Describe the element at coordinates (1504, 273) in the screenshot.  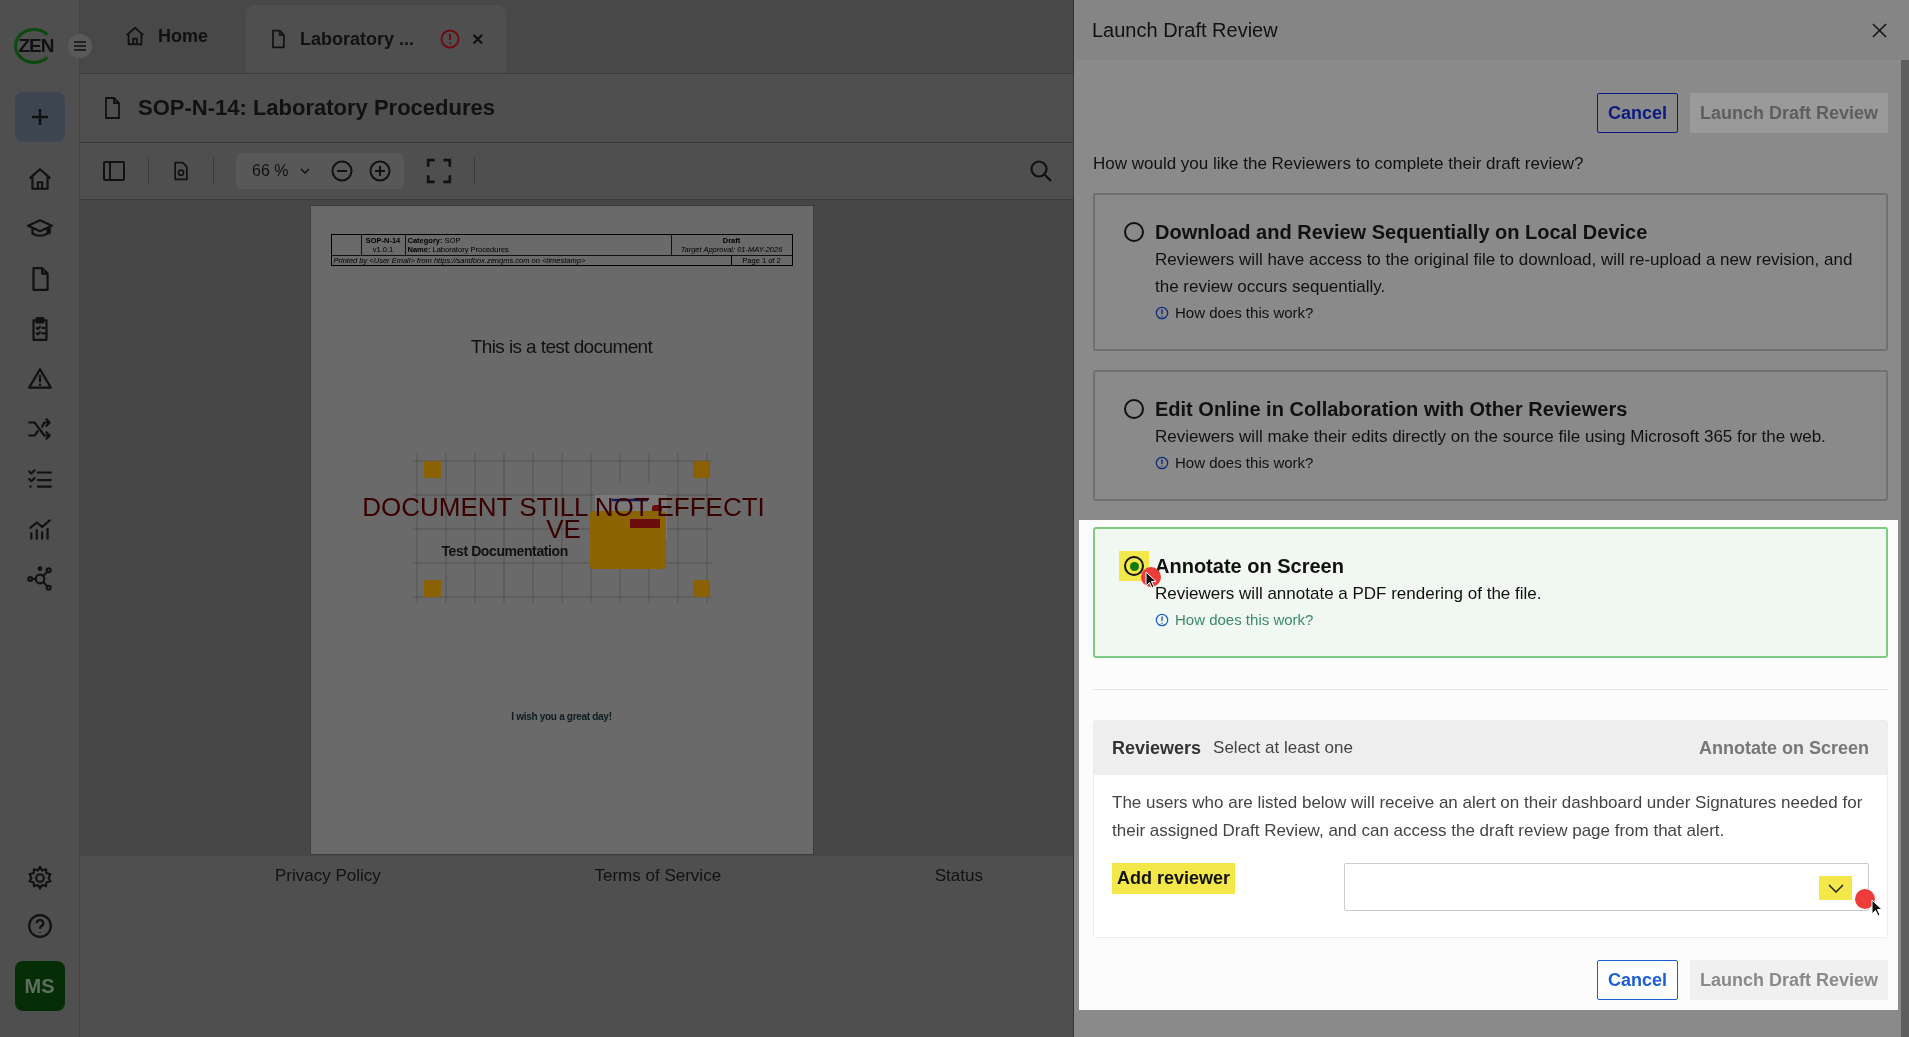
I see `option-description: Reviewers will have access to the original file to download, will re-upload a new revision, and the review occurs sequentially.` at that location.